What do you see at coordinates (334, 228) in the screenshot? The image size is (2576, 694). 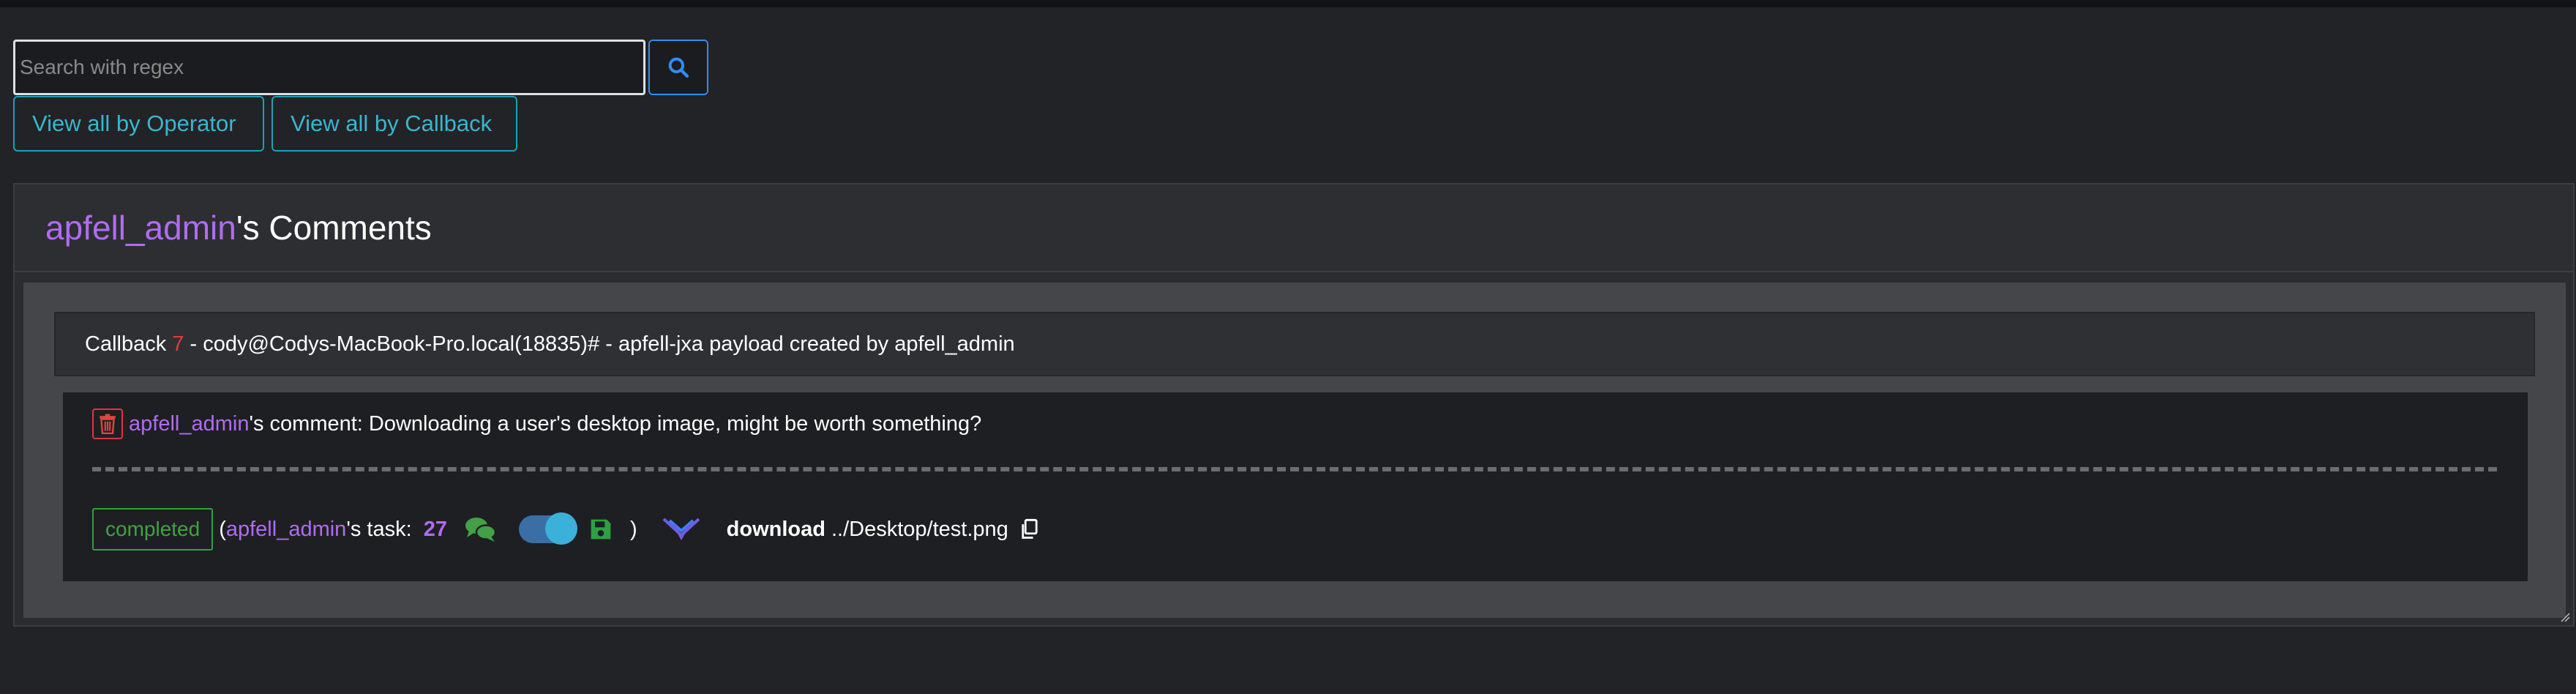 I see `title-suffix: 's Comments` at bounding box center [334, 228].